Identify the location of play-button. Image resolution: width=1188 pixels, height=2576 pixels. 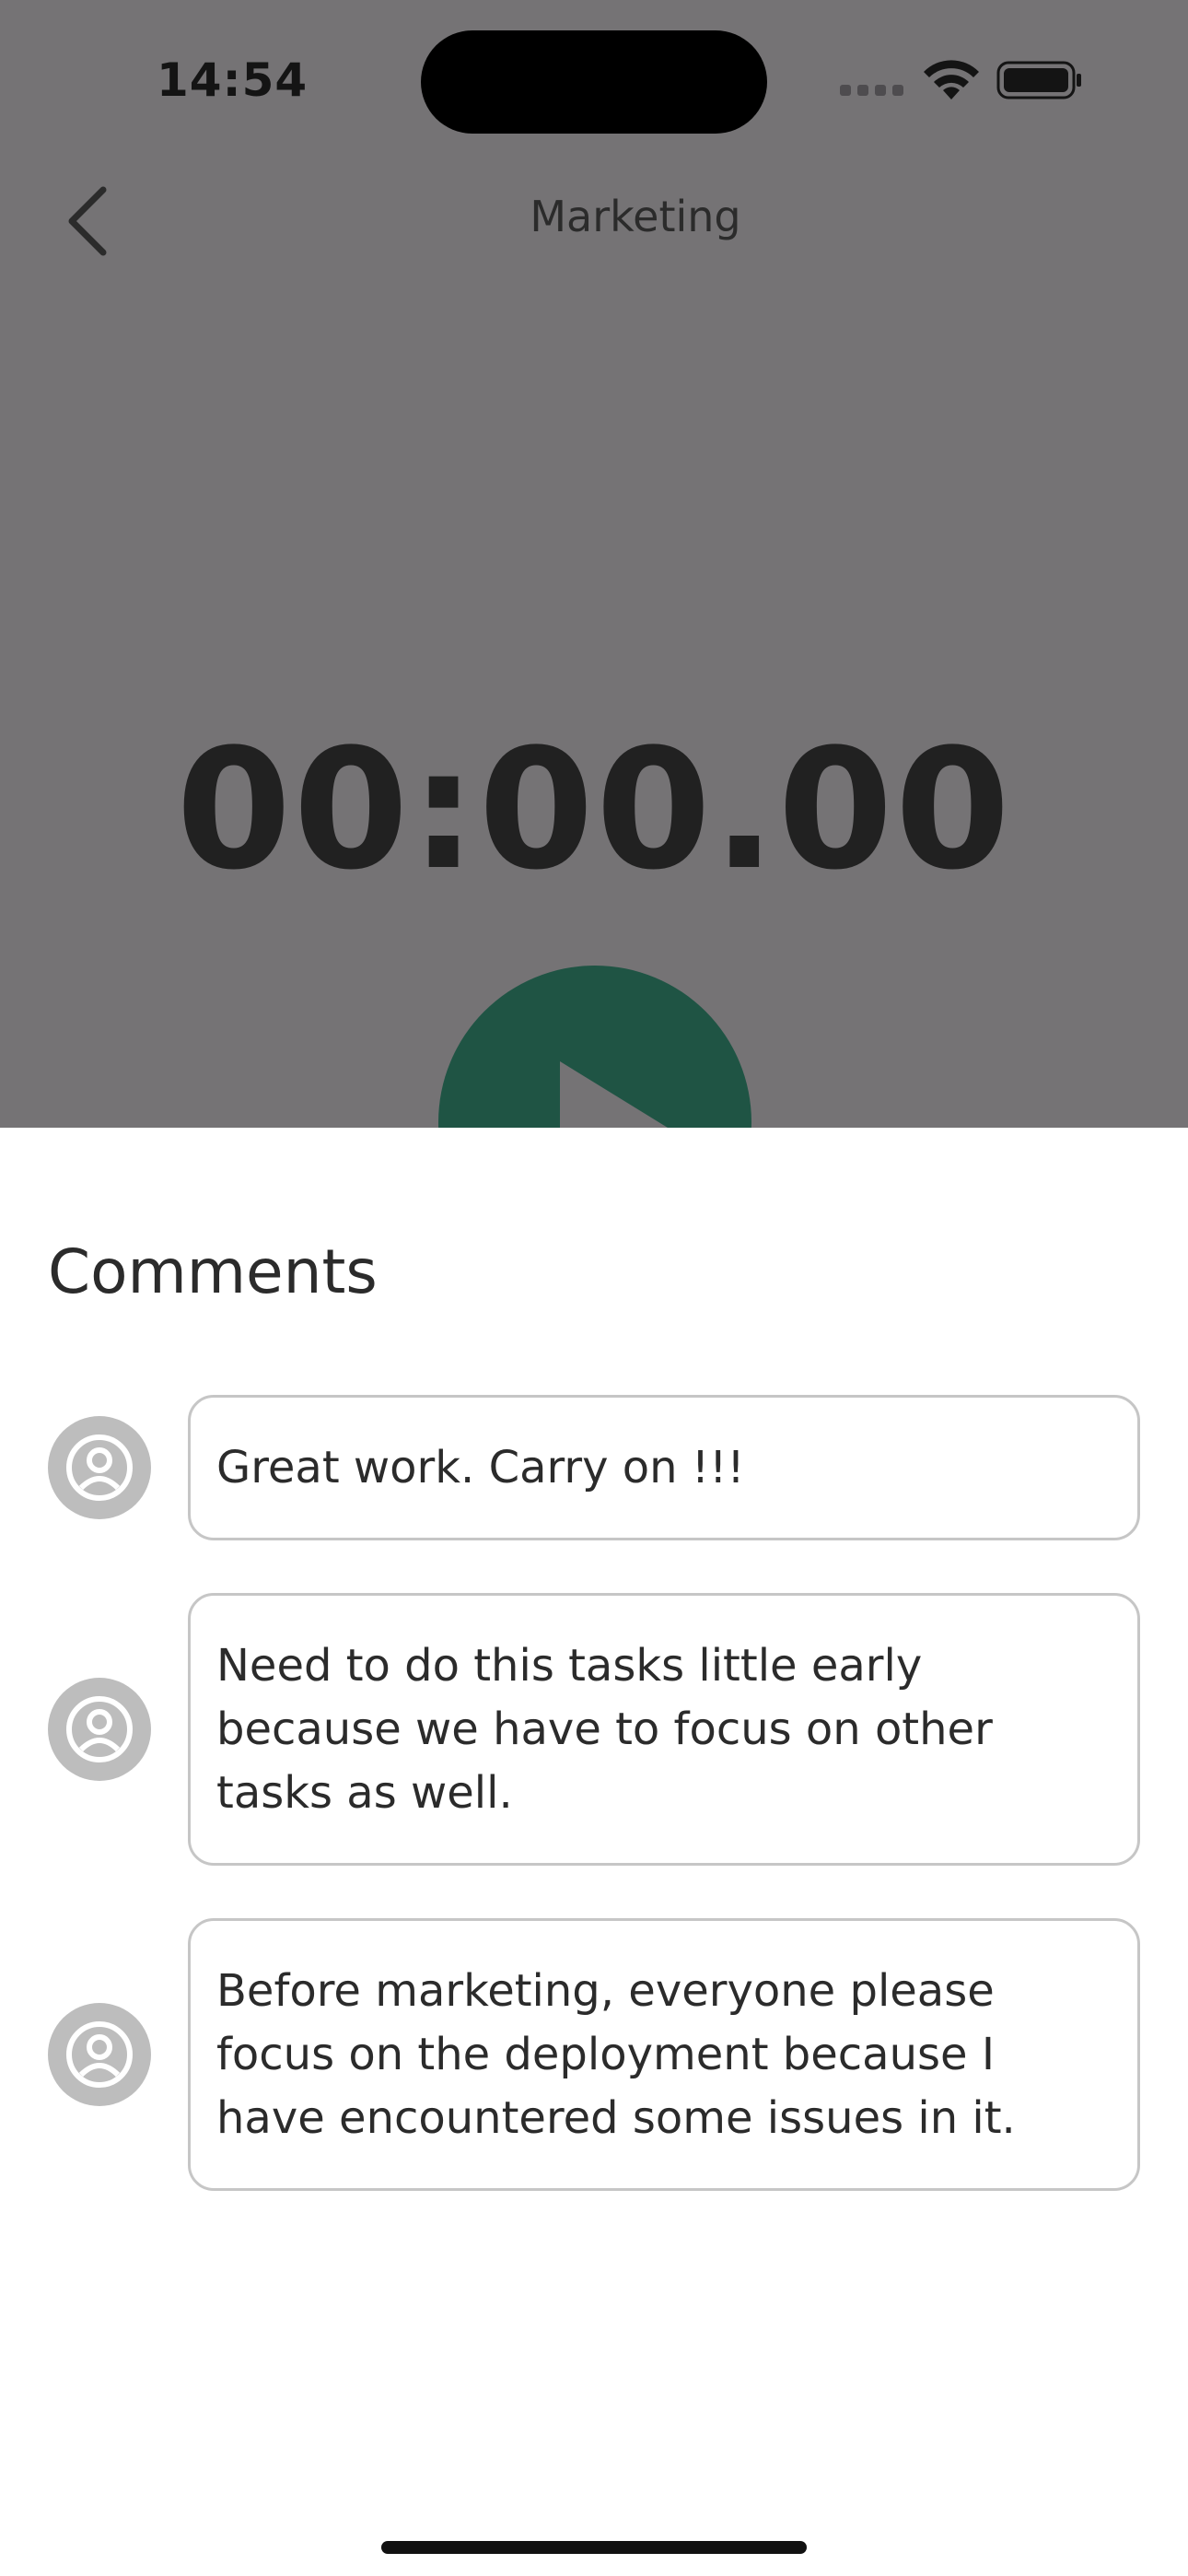
(594, 1047).